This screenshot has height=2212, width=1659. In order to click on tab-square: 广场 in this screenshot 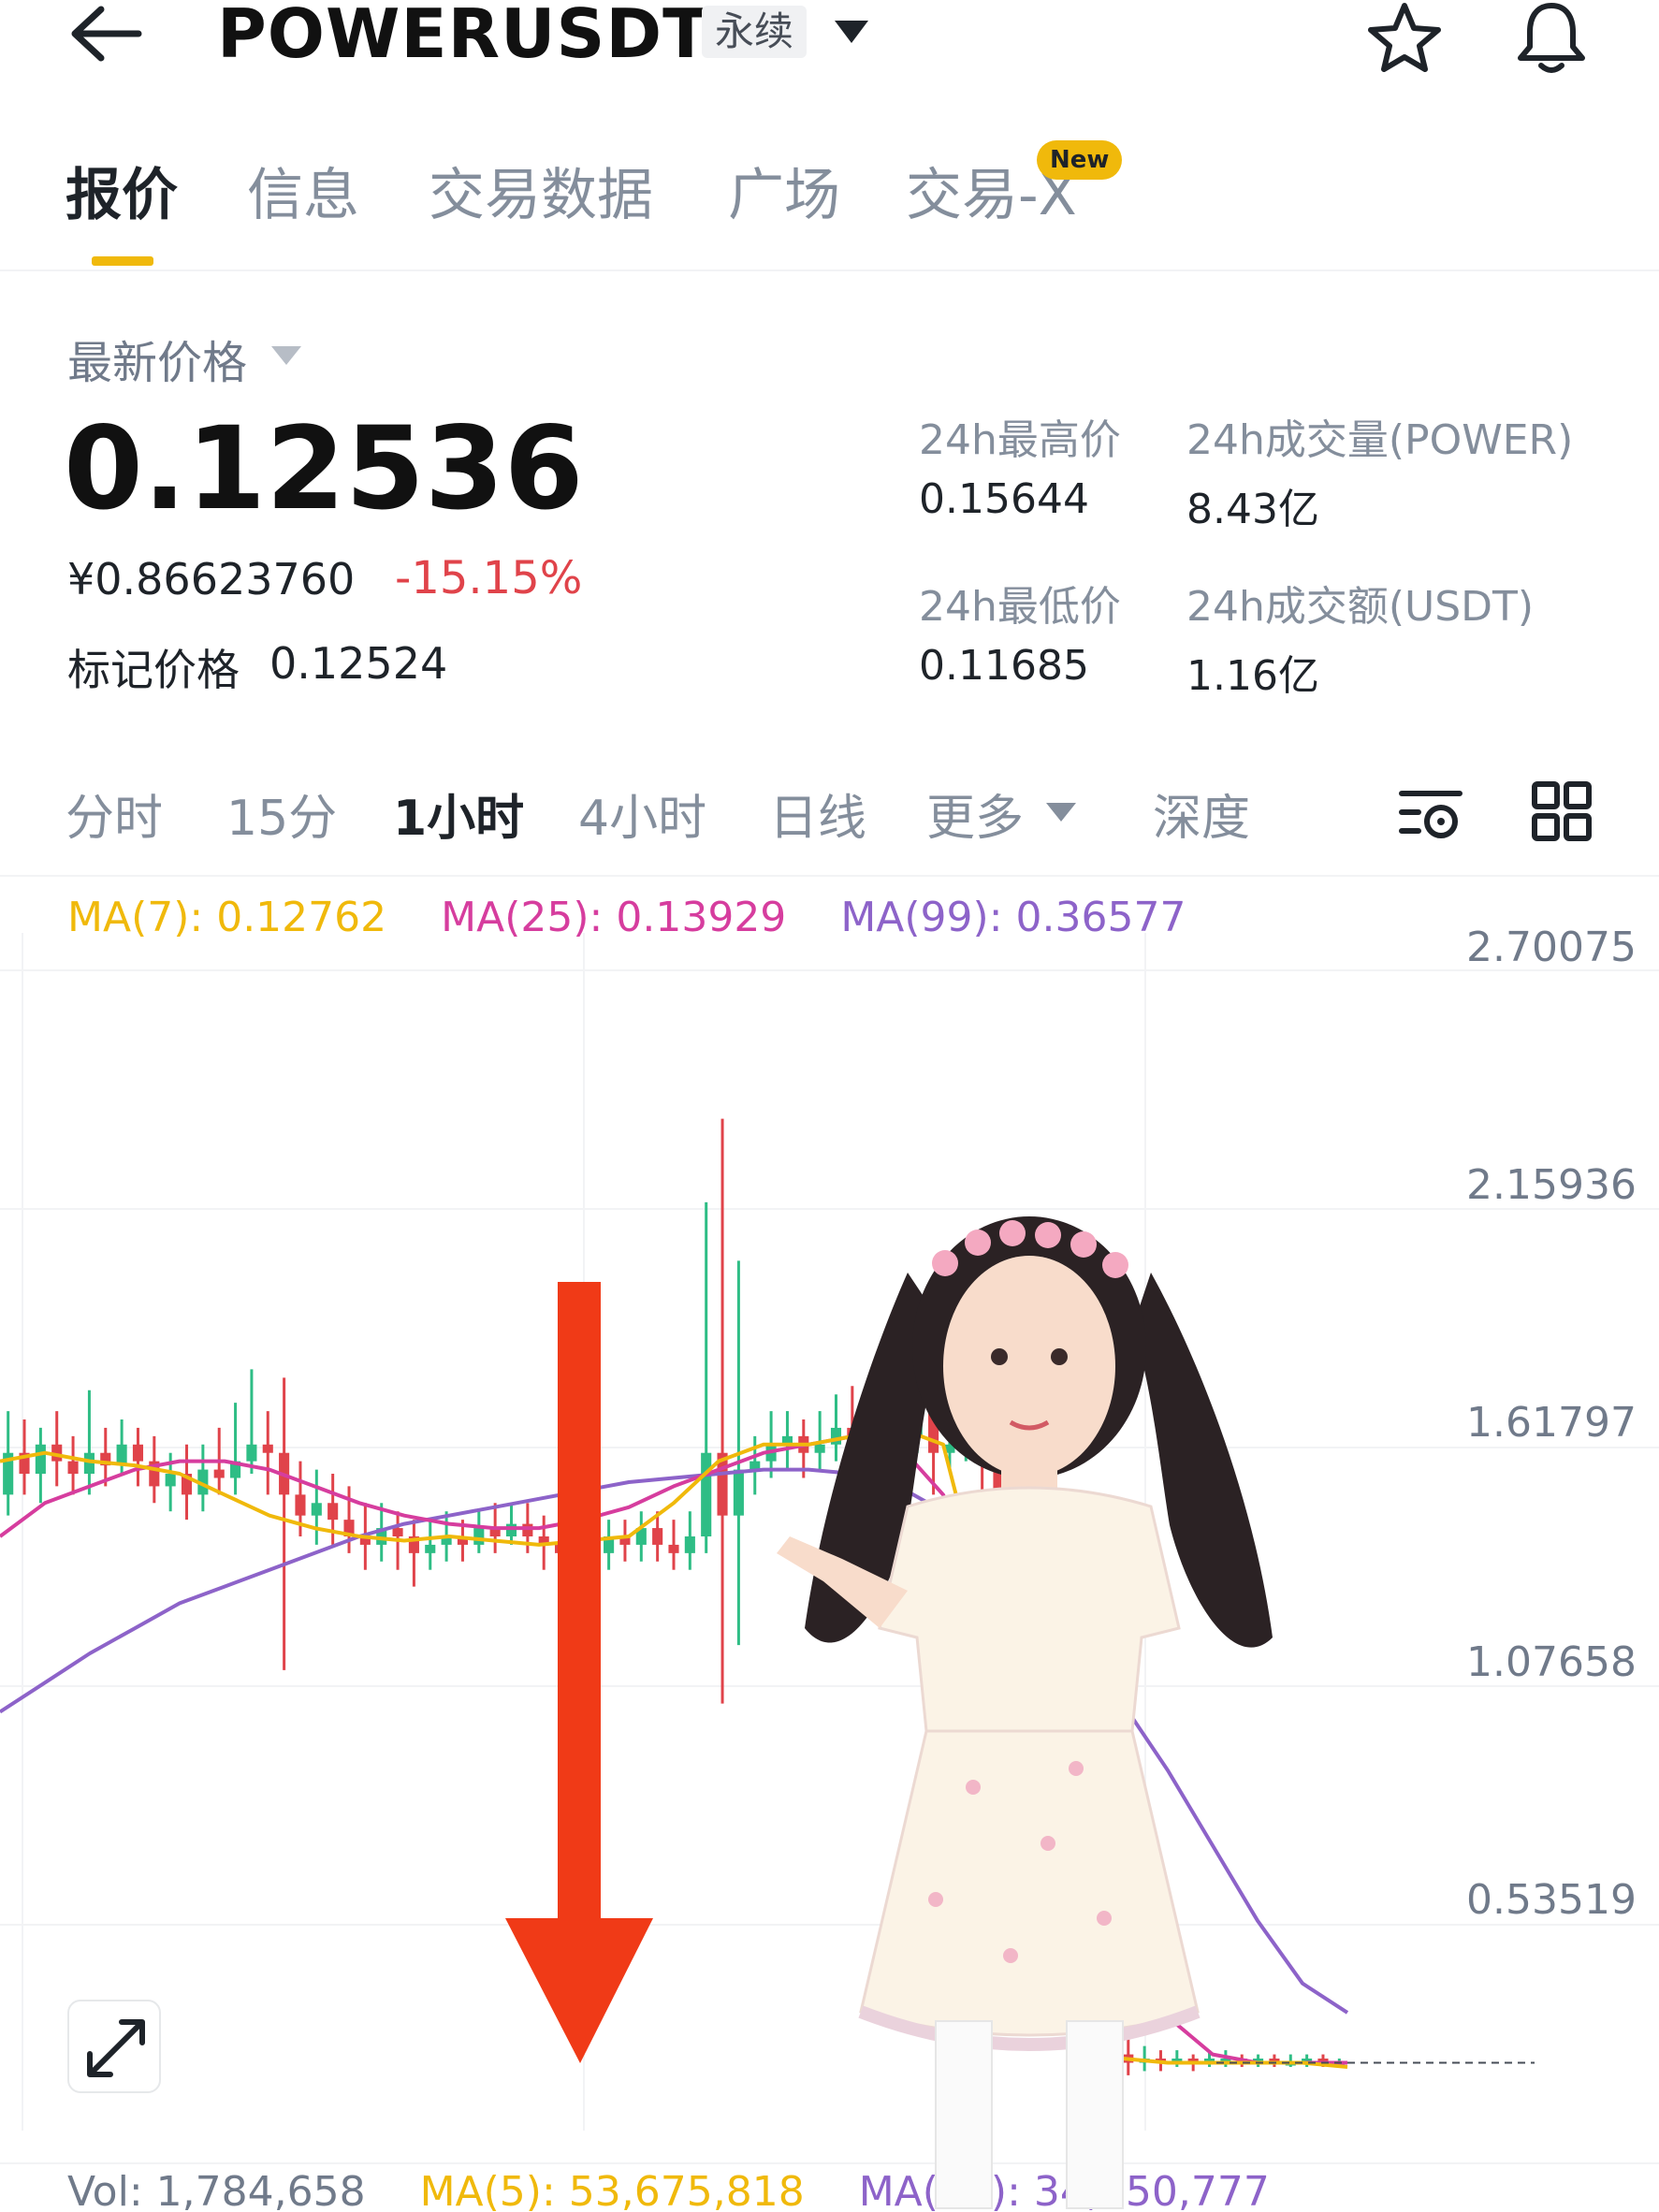, I will do `click(784, 190)`.